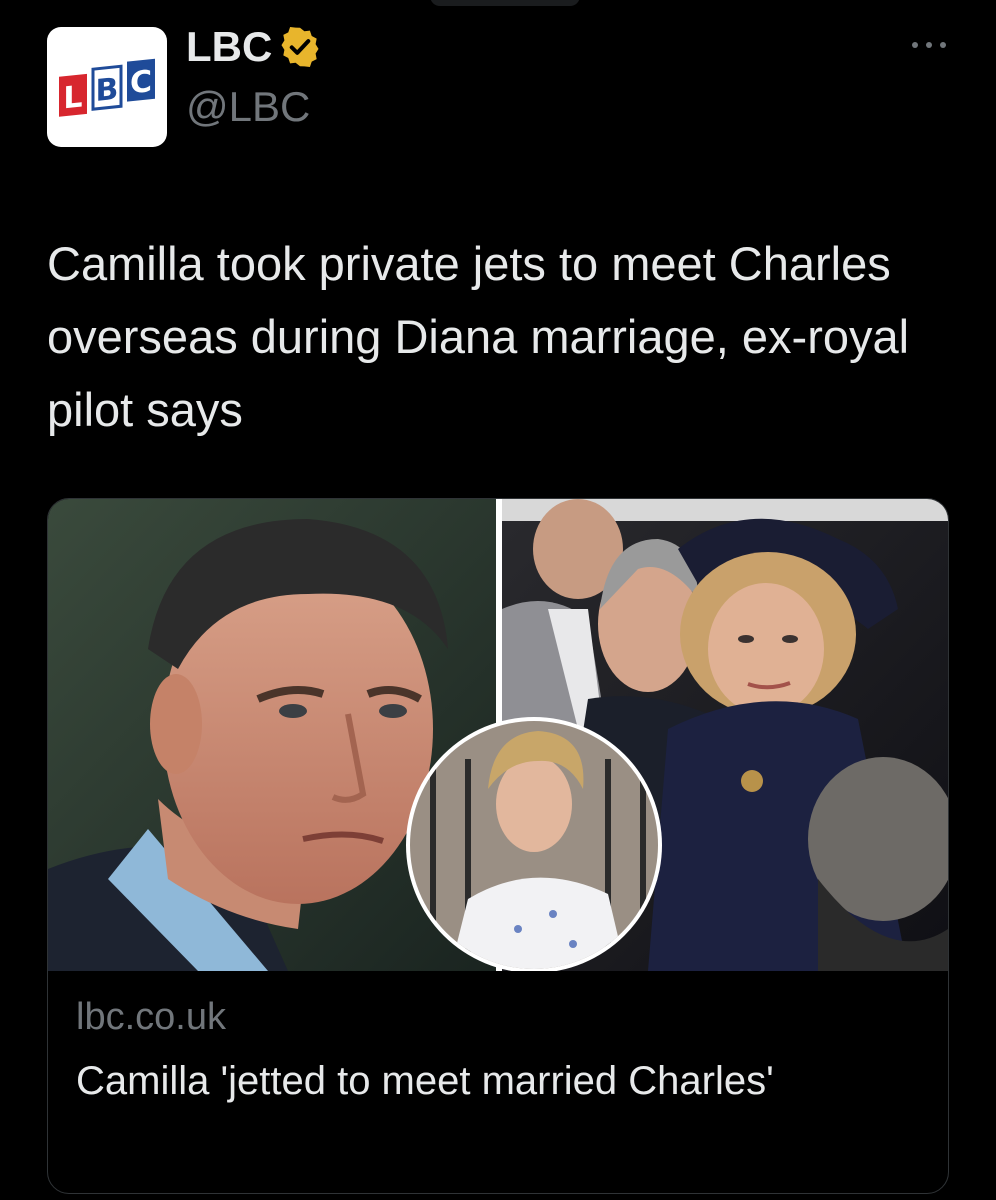 The width and height of the screenshot is (996, 1200). What do you see at coordinates (300, 47) in the screenshot?
I see `verified-badge-icon` at bounding box center [300, 47].